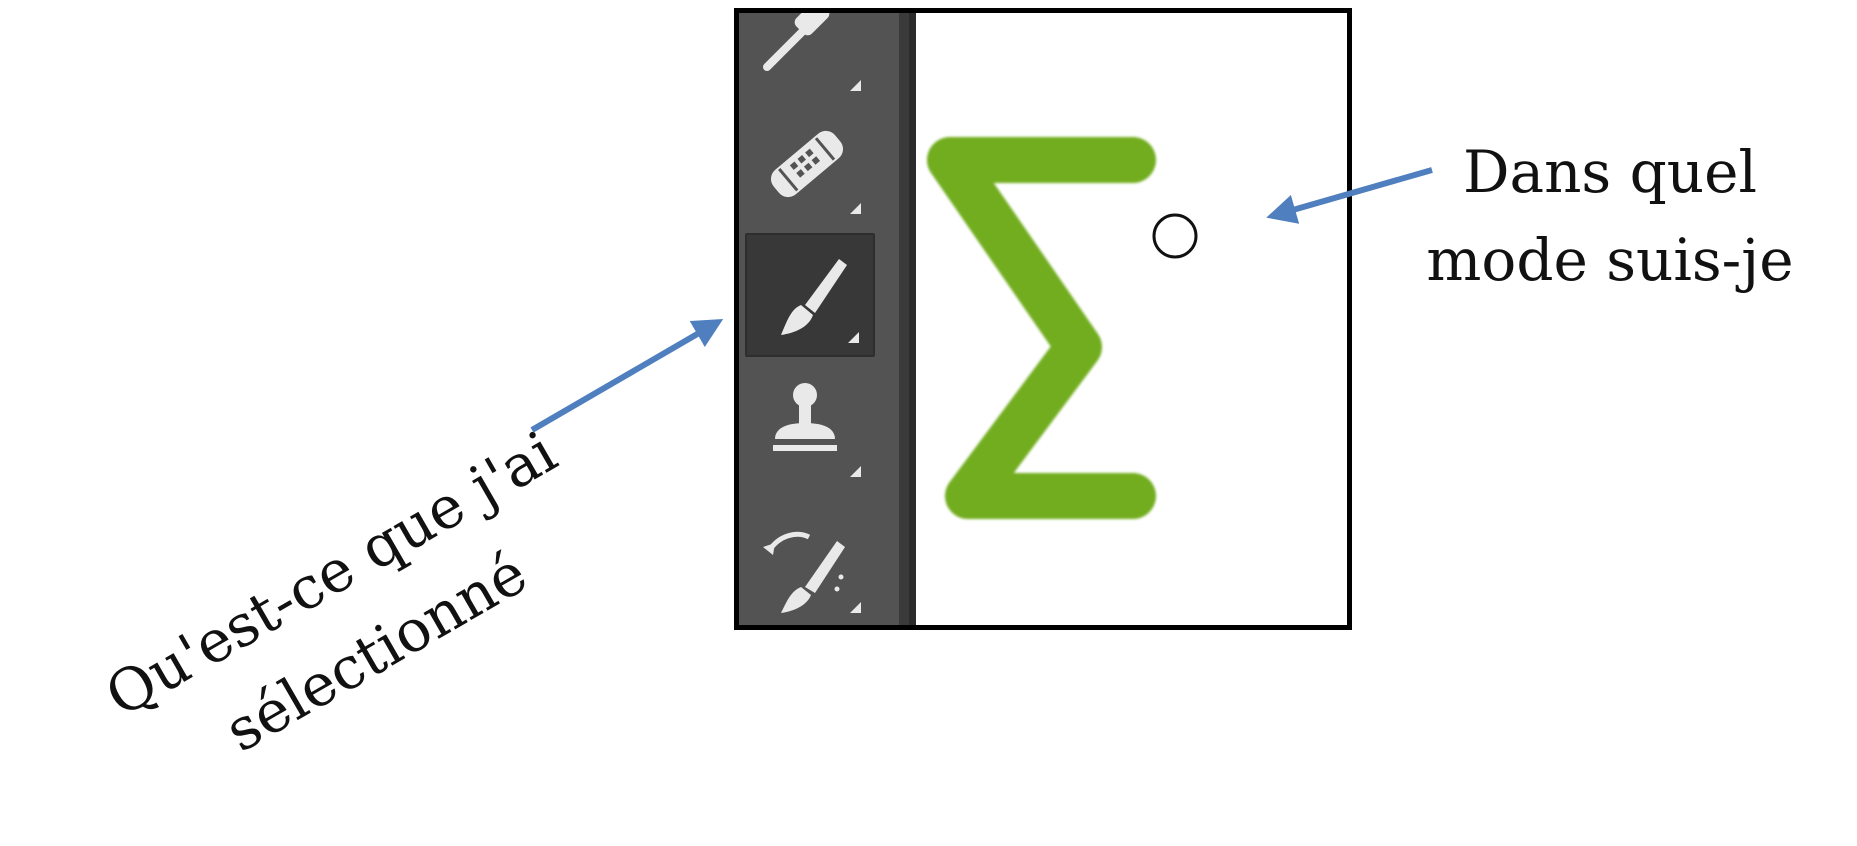 Image resolution: width=1857 pixels, height=846 pixels. I want to click on arrow-to-cursor, so click(1349, 195).